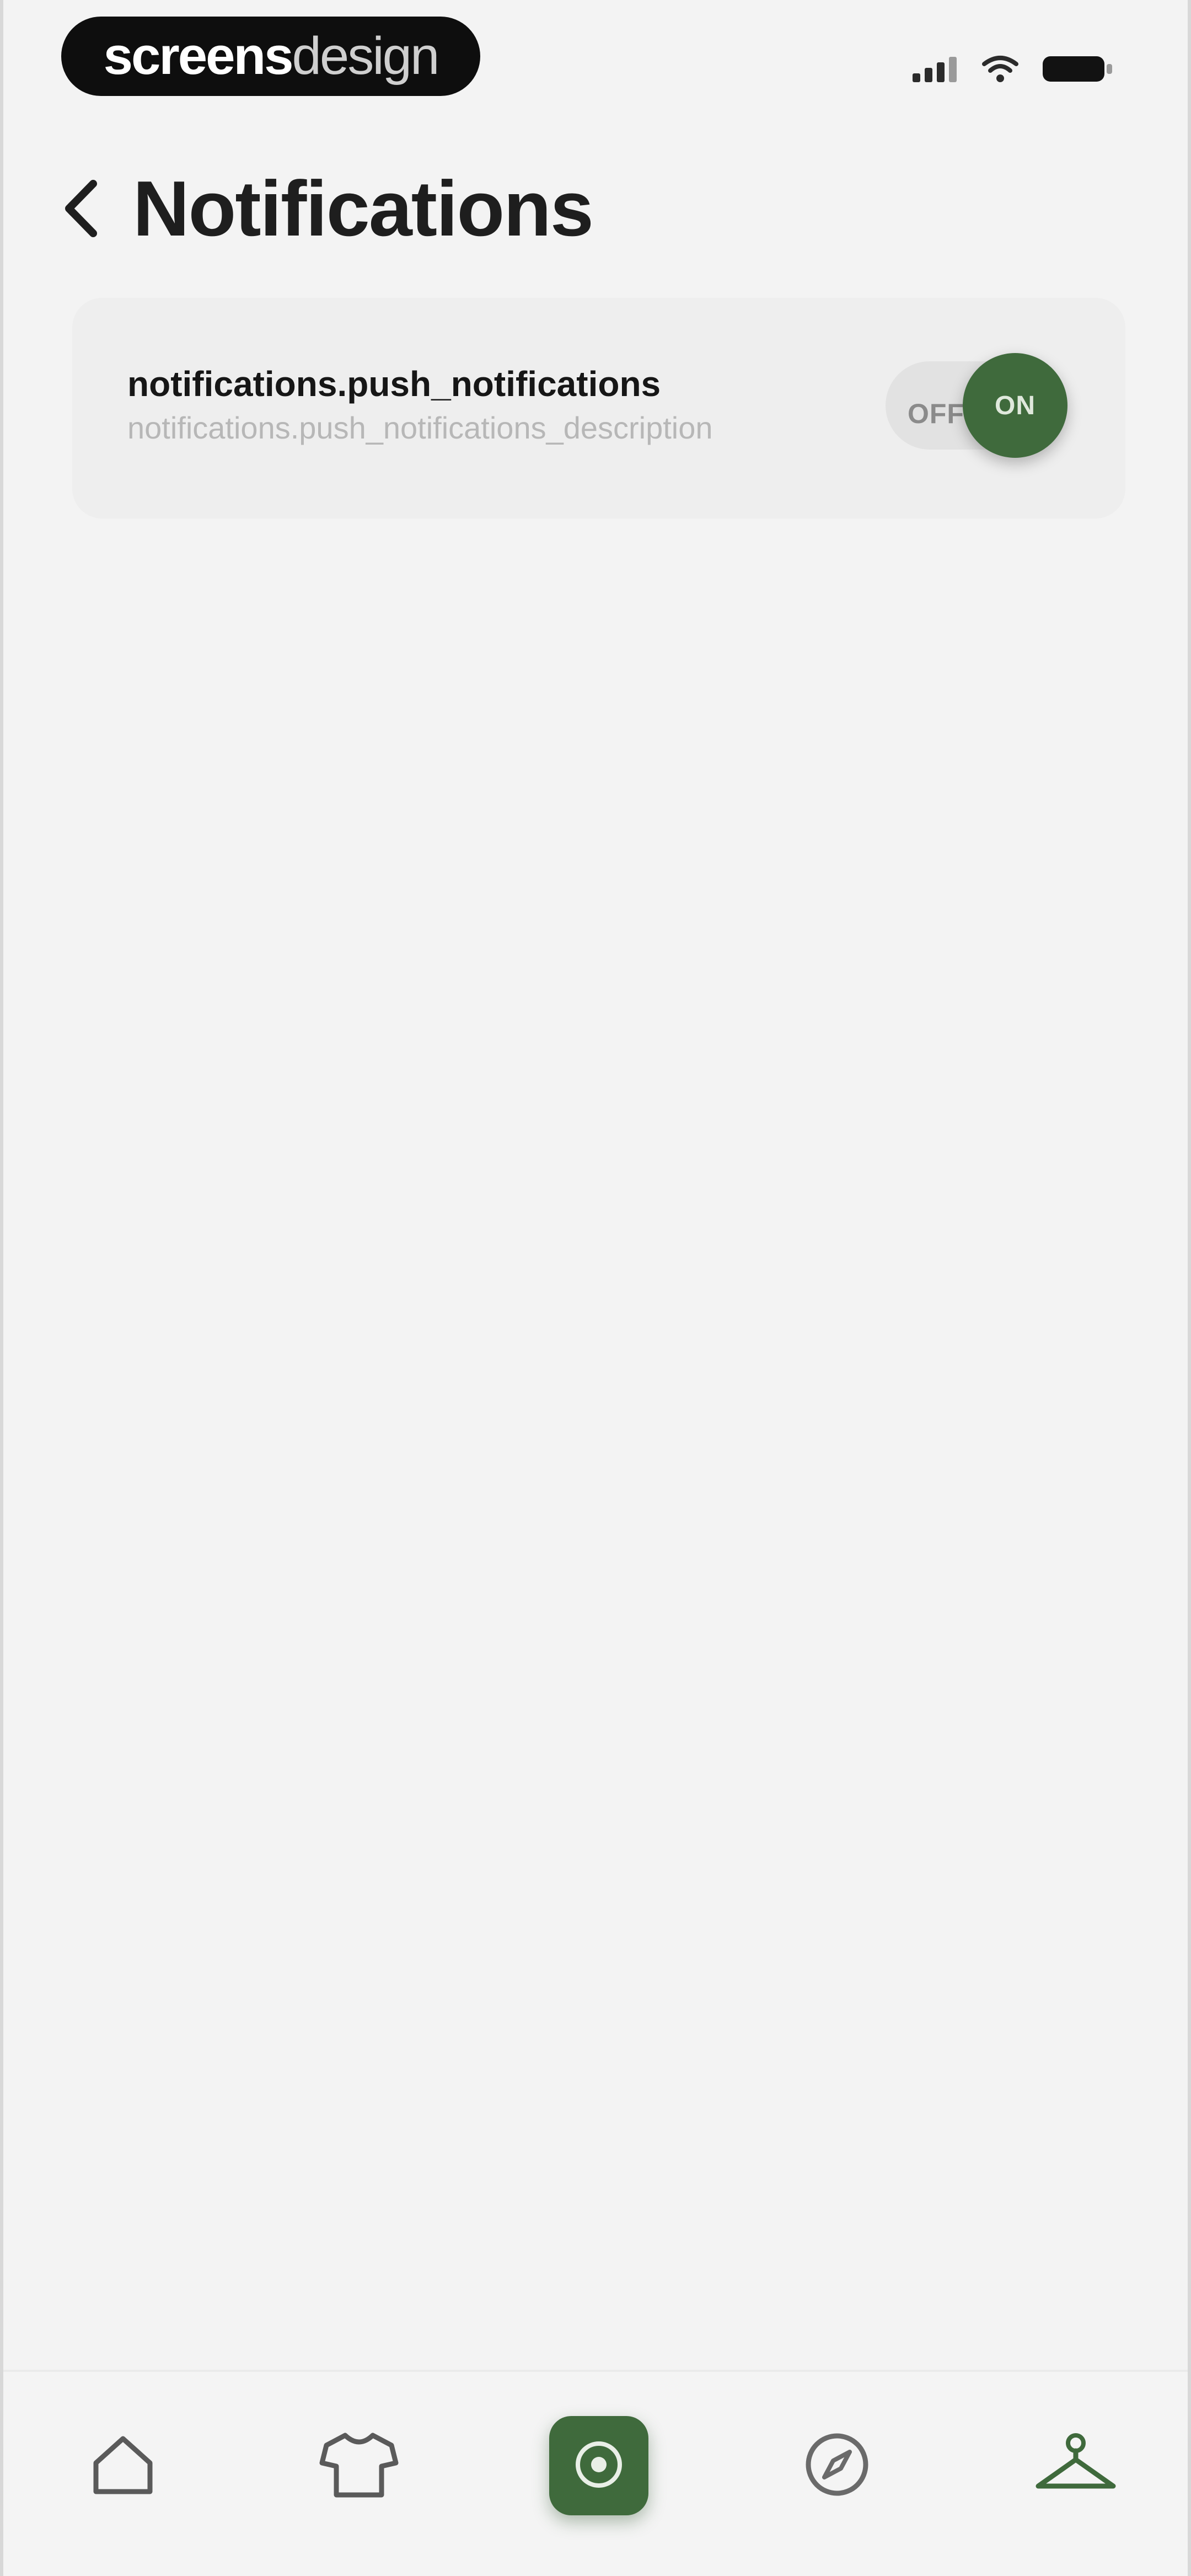 This screenshot has height=2576, width=1191. Describe the element at coordinates (595, 209) in the screenshot. I see `page-header: Notifications` at that location.